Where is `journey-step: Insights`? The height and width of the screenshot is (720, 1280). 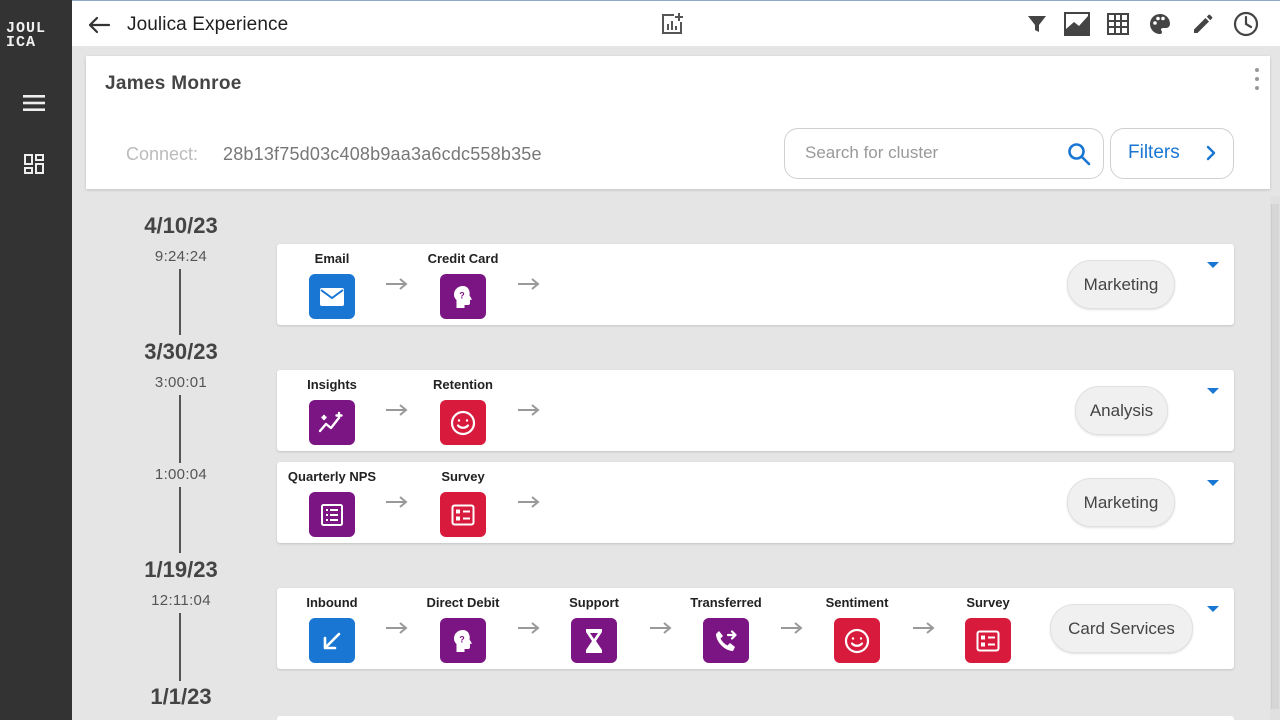
journey-step: Insights is located at coordinates (332, 410).